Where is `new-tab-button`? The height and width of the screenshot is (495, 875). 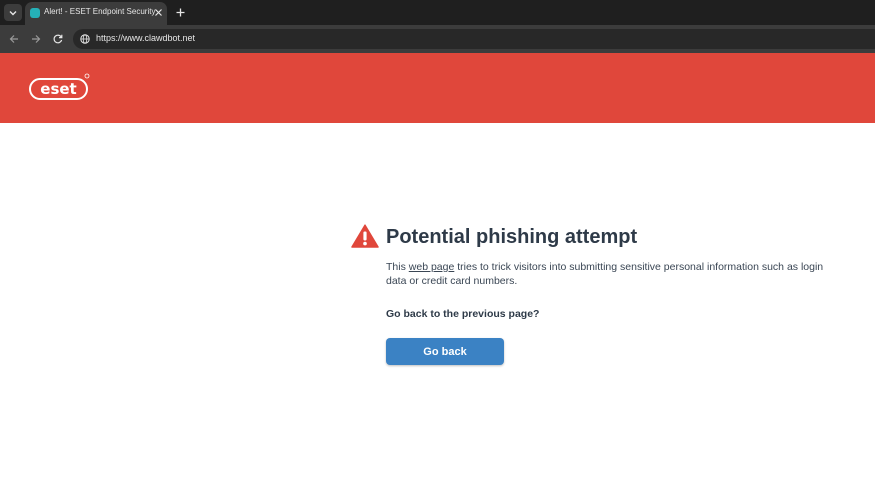 new-tab-button is located at coordinates (180, 12).